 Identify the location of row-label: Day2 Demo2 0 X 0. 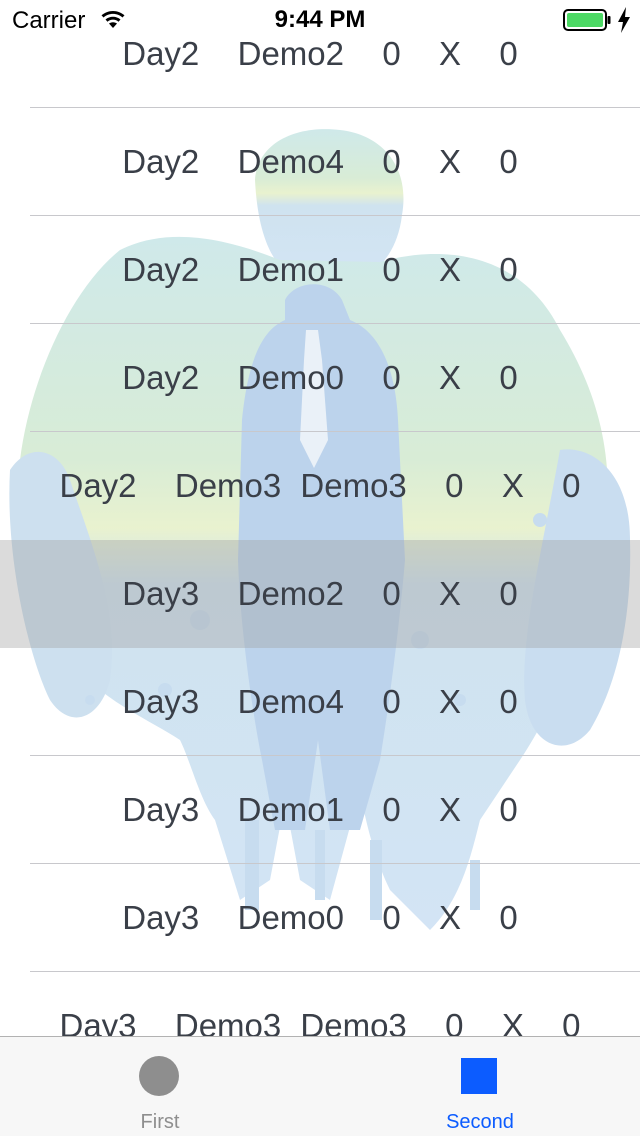
(320, 53).